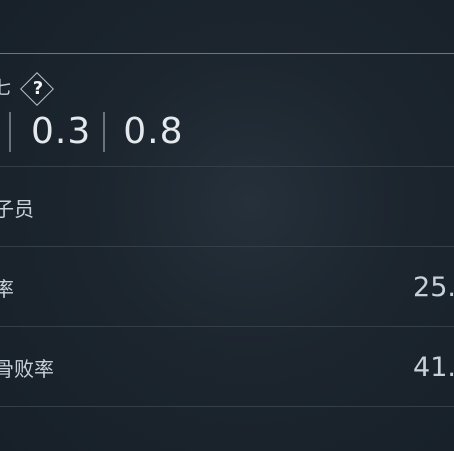  I want to click on kda-value-1: 0.3, so click(61, 131).